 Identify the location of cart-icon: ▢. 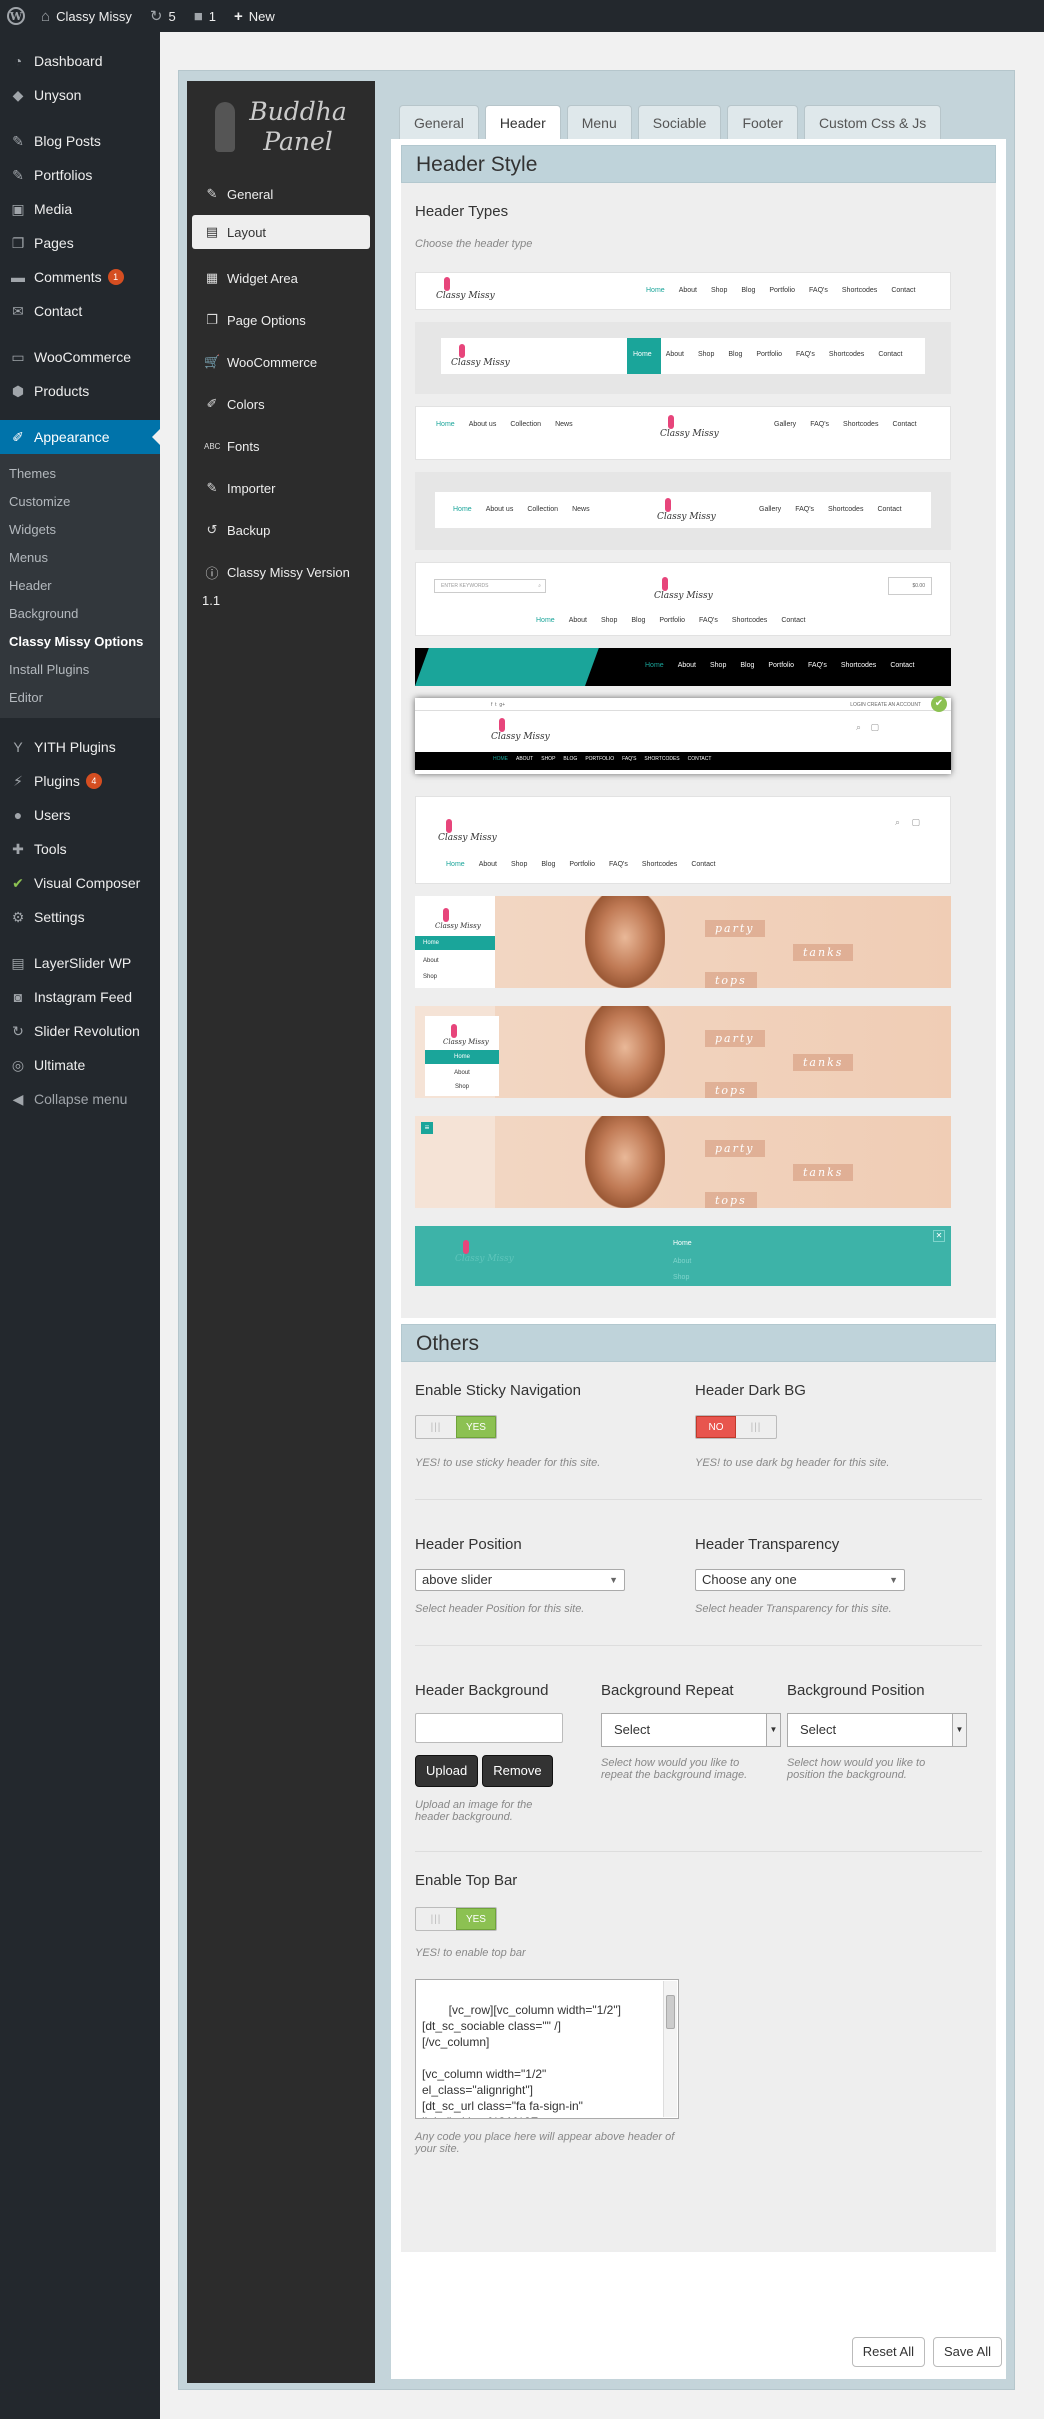
(915, 822).